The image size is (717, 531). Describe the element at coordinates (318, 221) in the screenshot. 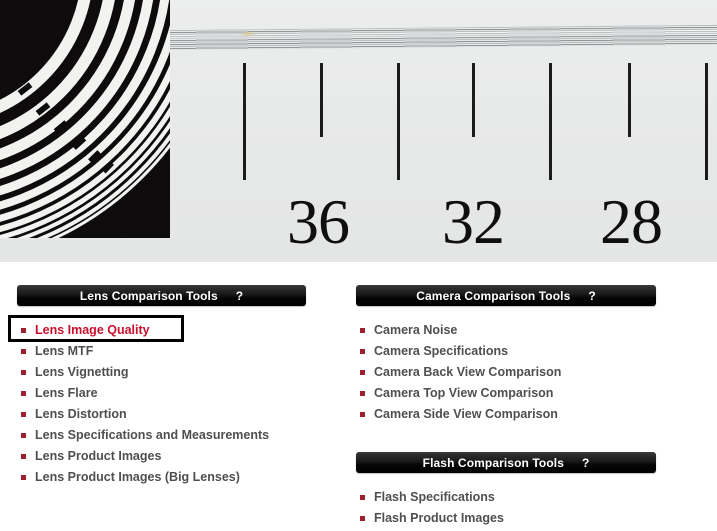

I see `ruler-number: 36` at that location.